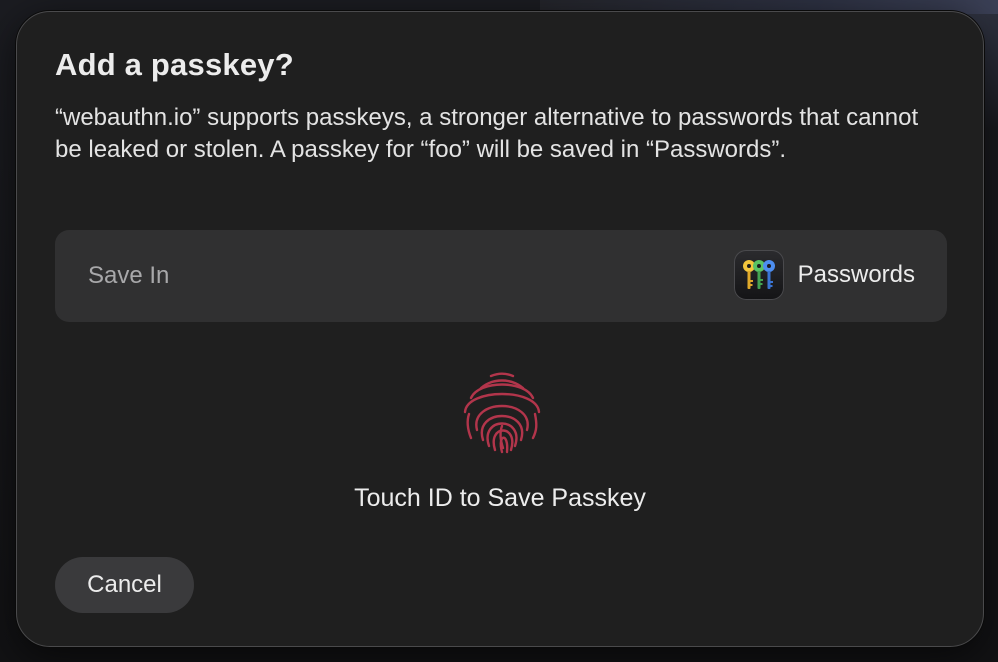  What do you see at coordinates (501, 276) in the screenshot?
I see `save-in-row: Save In Passwords` at bounding box center [501, 276].